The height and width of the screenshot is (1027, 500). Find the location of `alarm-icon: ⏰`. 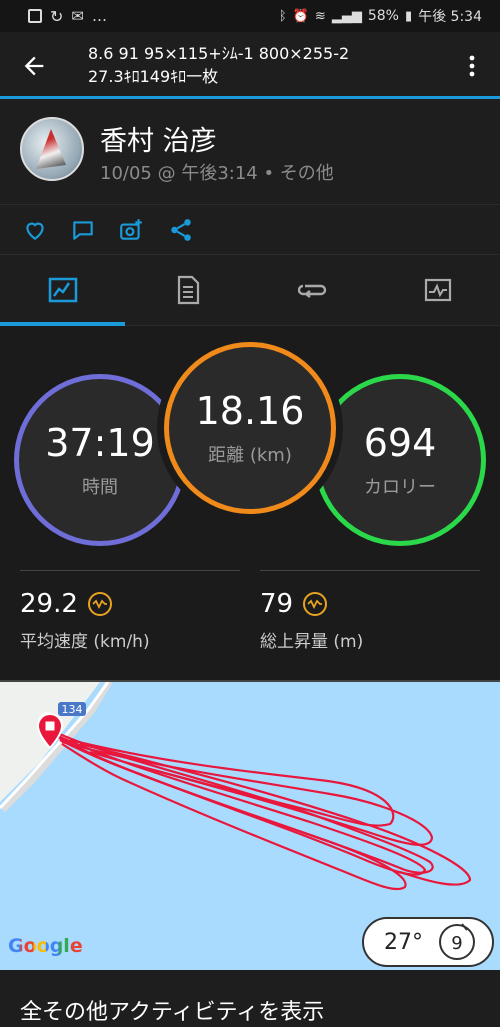

alarm-icon: ⏰ is located at coordinates (300, 16).